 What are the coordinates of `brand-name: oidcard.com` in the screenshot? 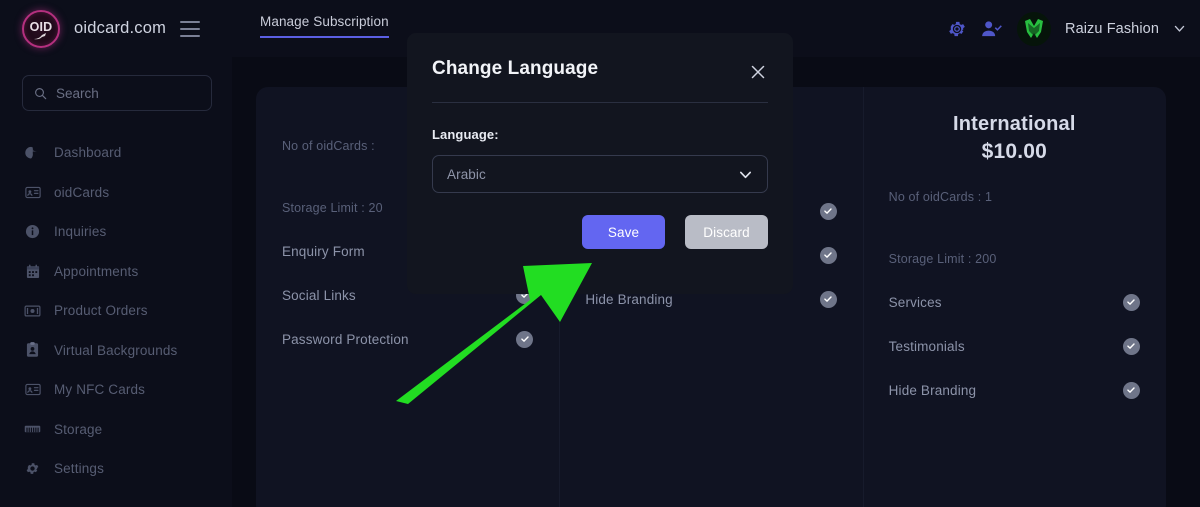 It's located at (120, 28).